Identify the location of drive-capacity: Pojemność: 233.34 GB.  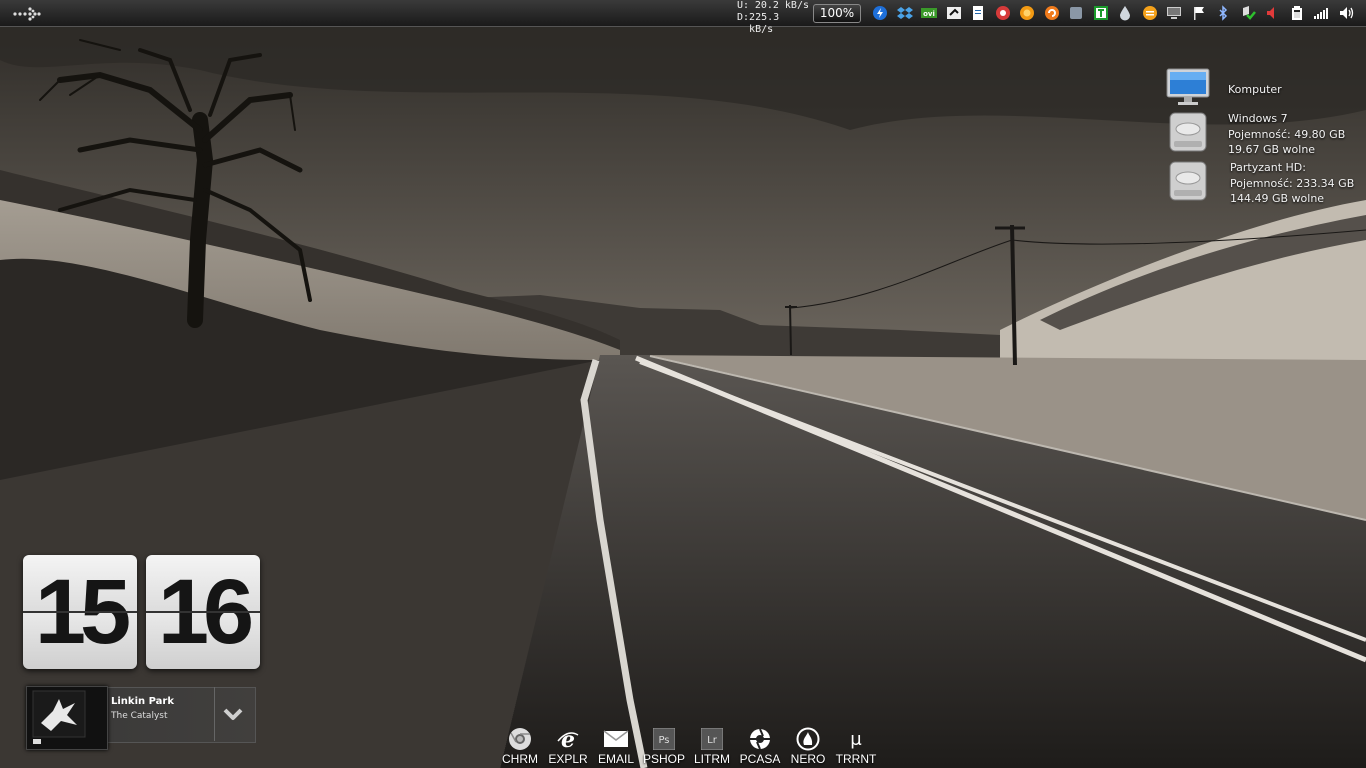
(1292, 183).